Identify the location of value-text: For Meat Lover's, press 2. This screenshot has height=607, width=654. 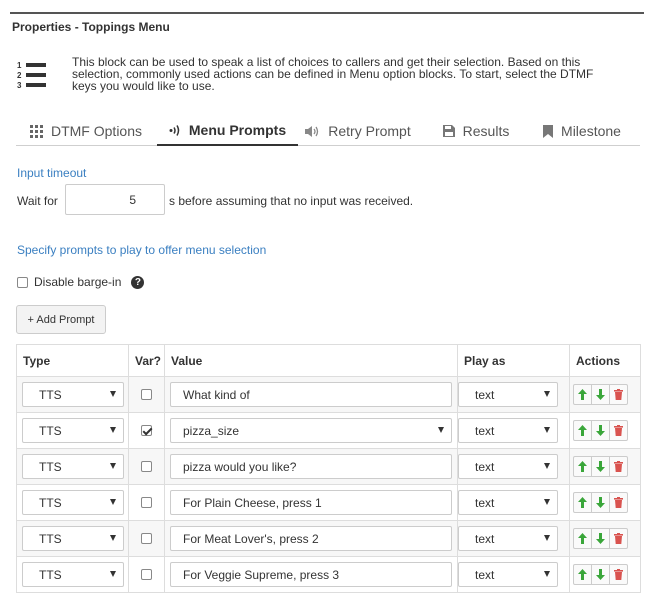
(251, 538).